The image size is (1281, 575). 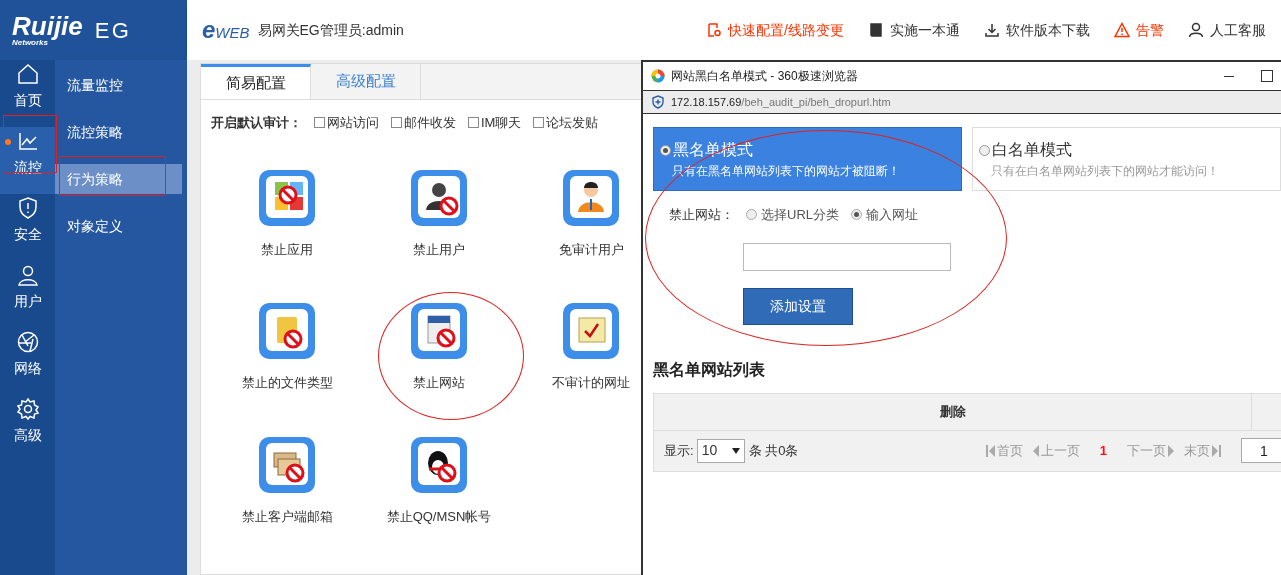 I want to click on browser-logo-icon, so click(x=658, y=76).